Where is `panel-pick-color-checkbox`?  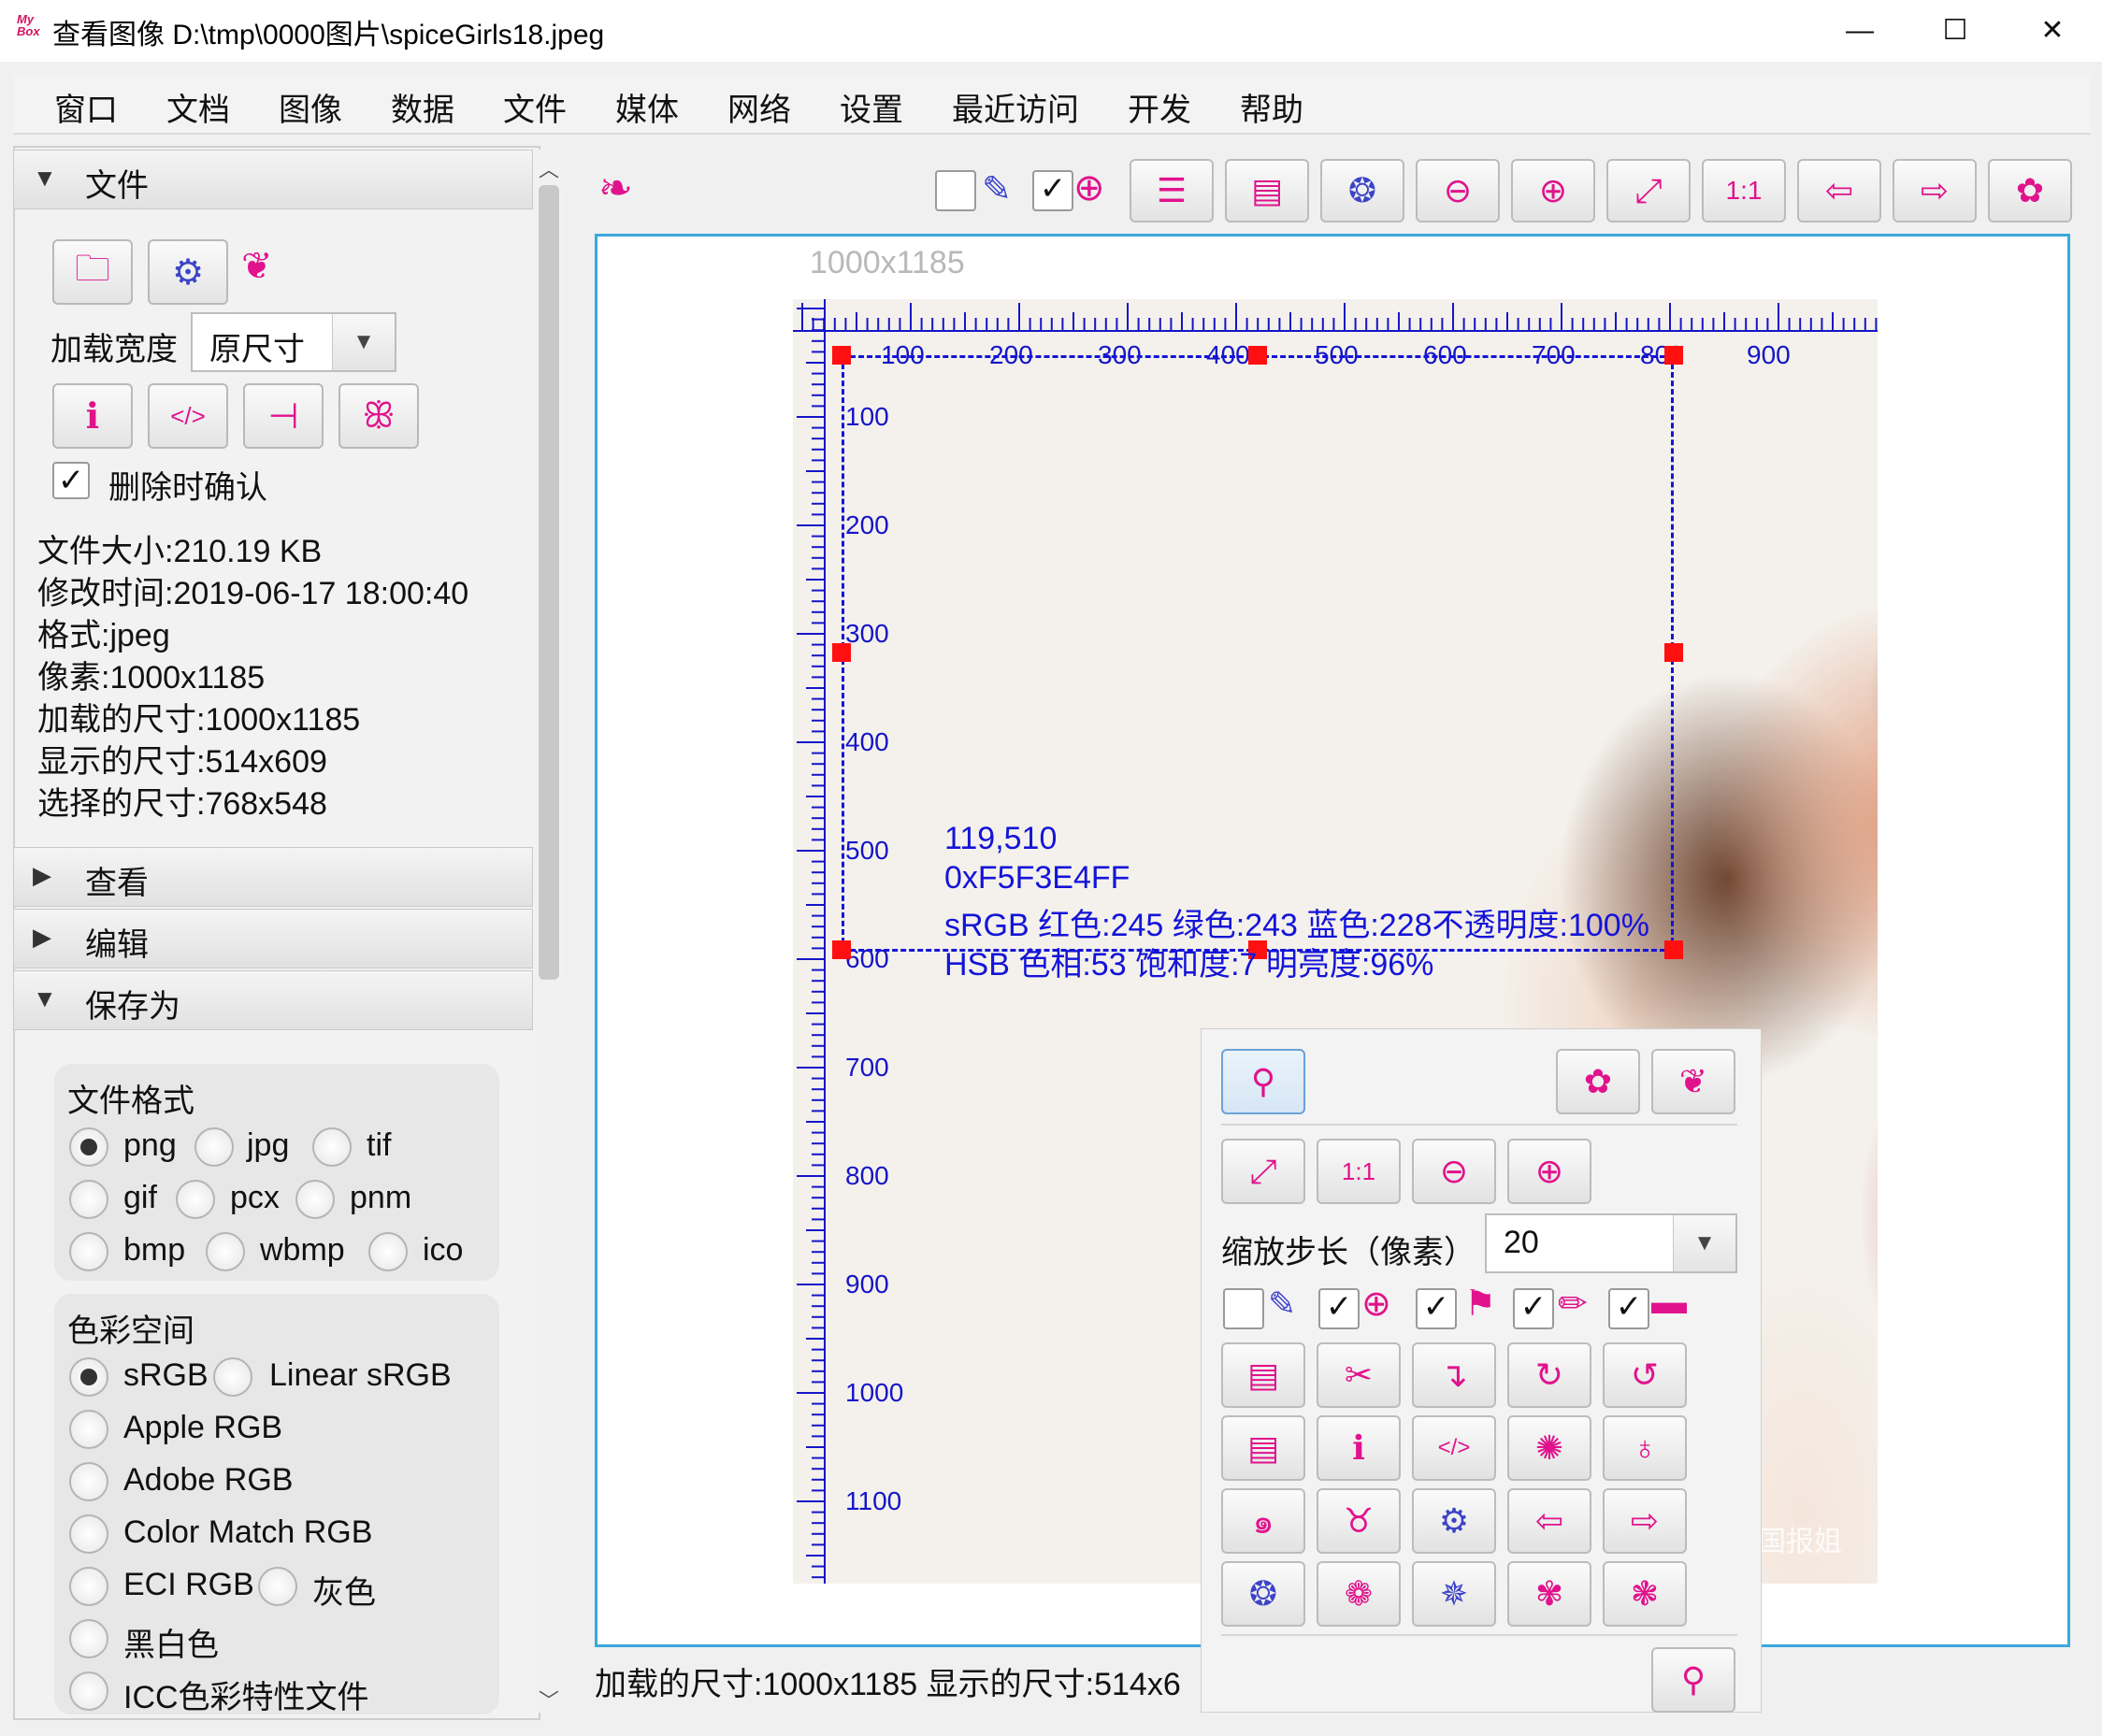
panel-pick-color-checkbox is located at coordinates (1243, 1308).